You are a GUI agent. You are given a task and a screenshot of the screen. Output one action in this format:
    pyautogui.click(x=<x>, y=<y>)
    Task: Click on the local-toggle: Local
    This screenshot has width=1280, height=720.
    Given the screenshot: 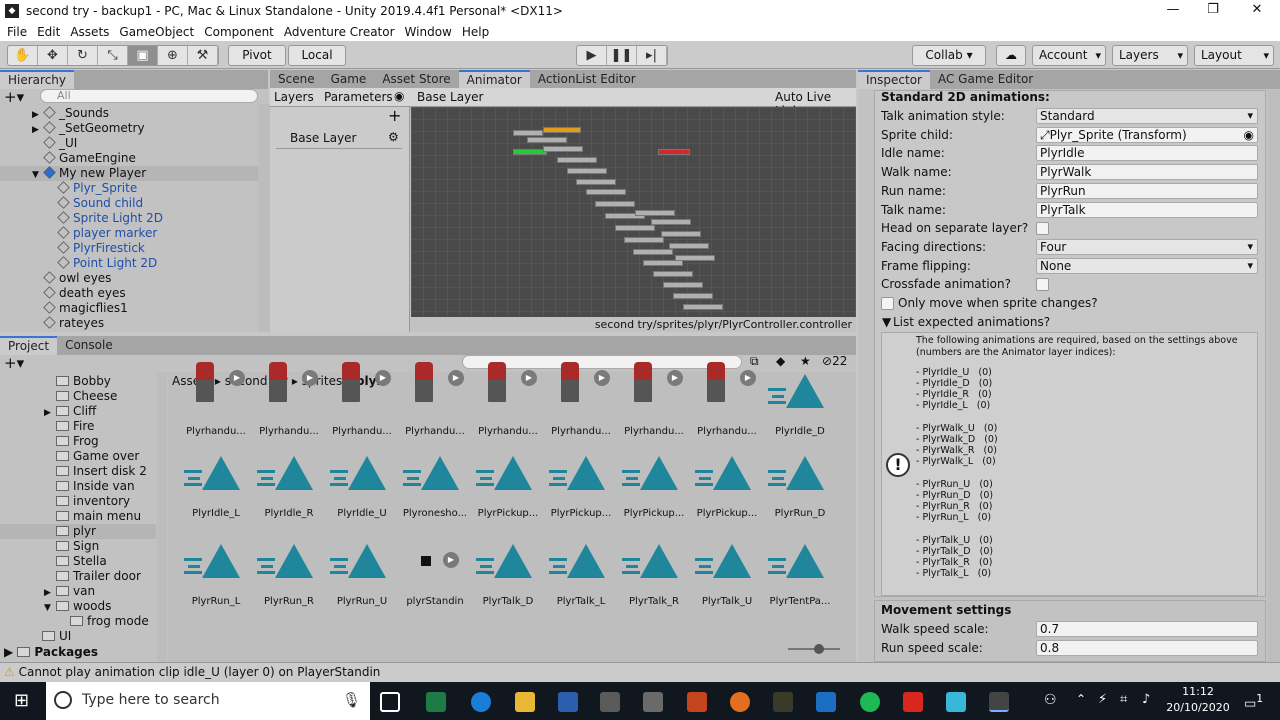 What is the action you would take?
    pyautogui.click(x=317, y=55)
    